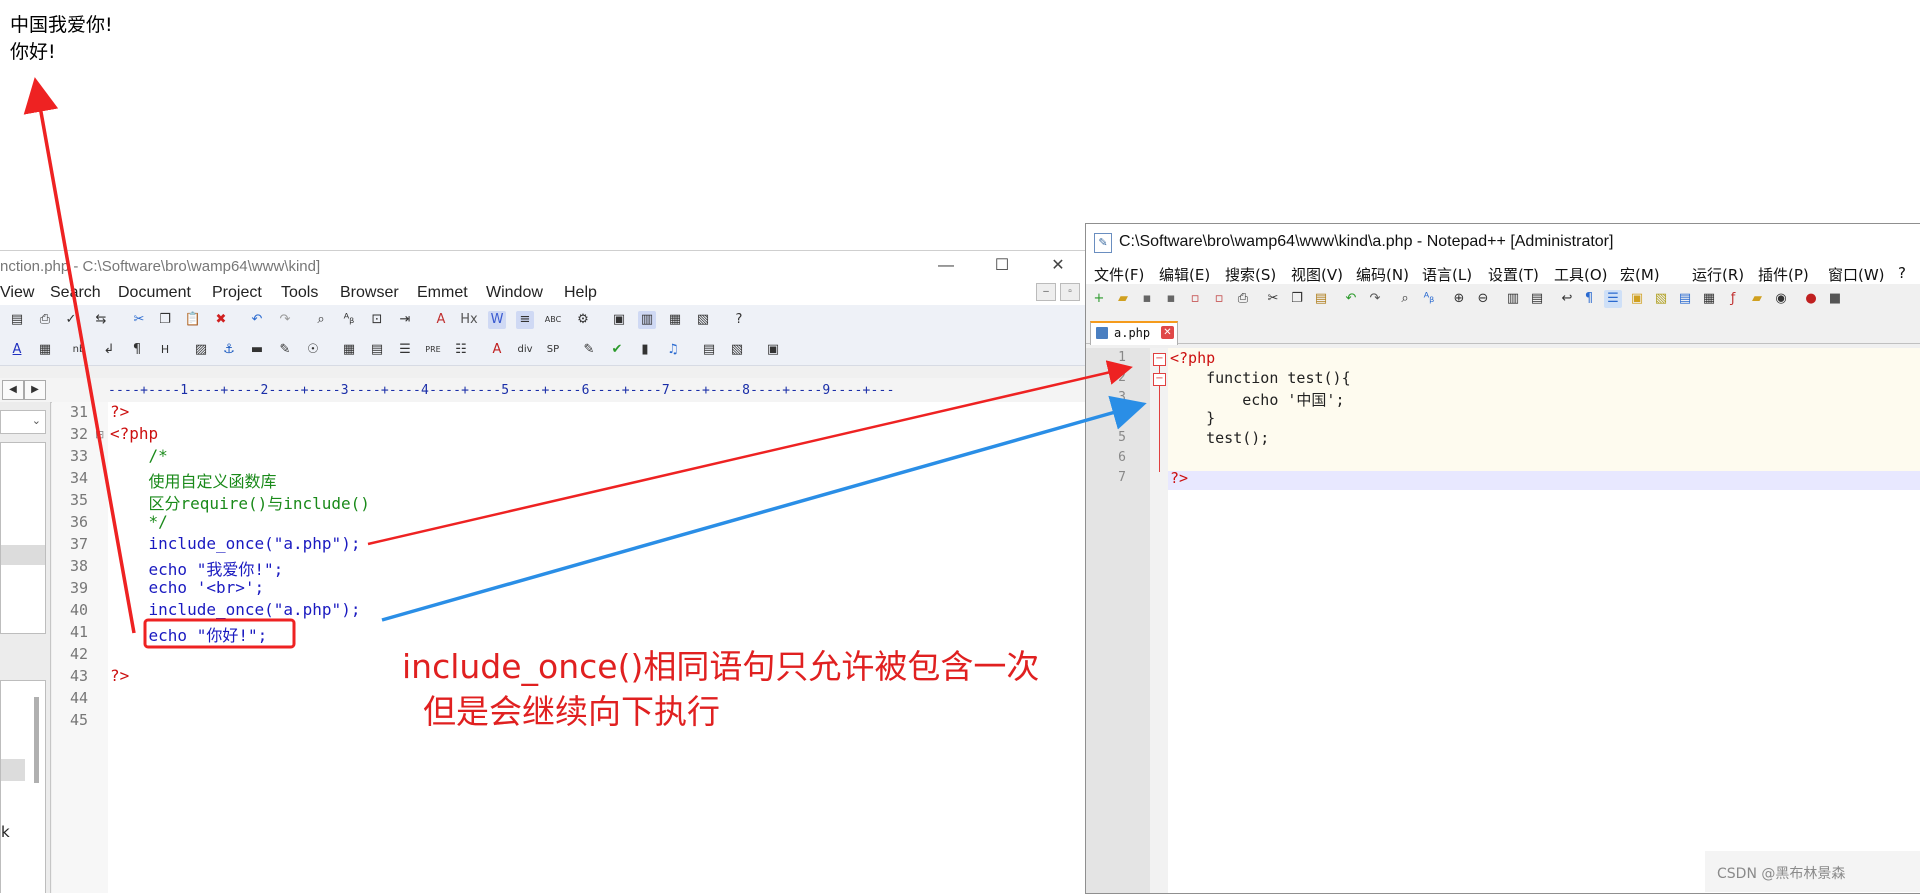 The image size is (1920, 894). Describe the element at coordinates (79, 355) in the screenshot. I see `arrow-to-output` at that location.